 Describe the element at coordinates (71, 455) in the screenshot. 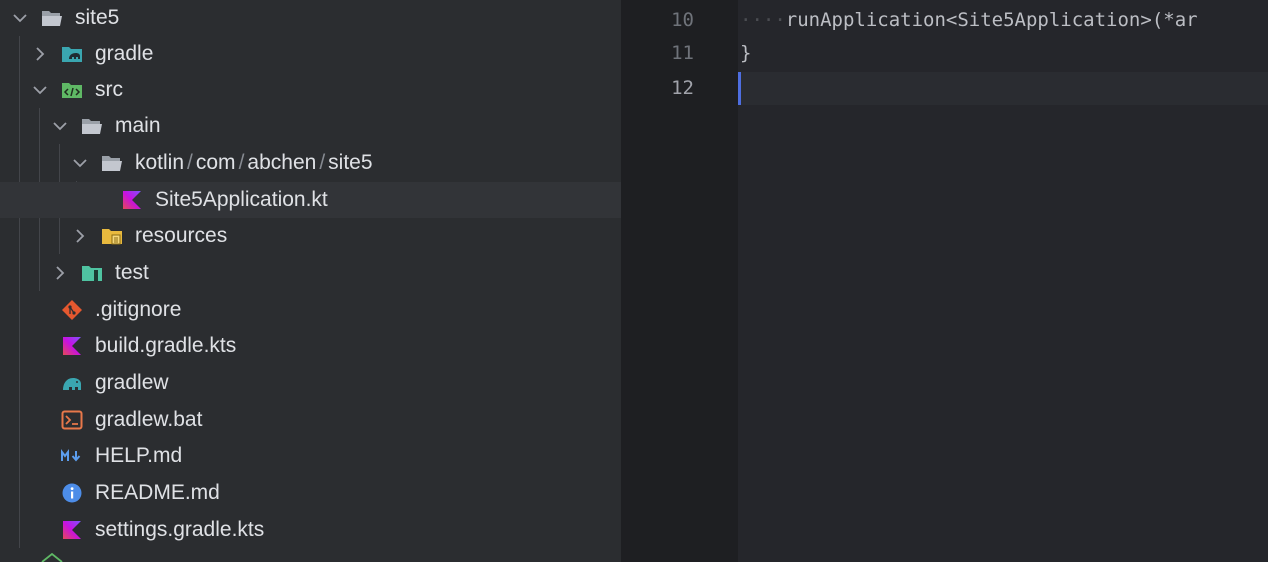

I see `markdown-icon` at that location.